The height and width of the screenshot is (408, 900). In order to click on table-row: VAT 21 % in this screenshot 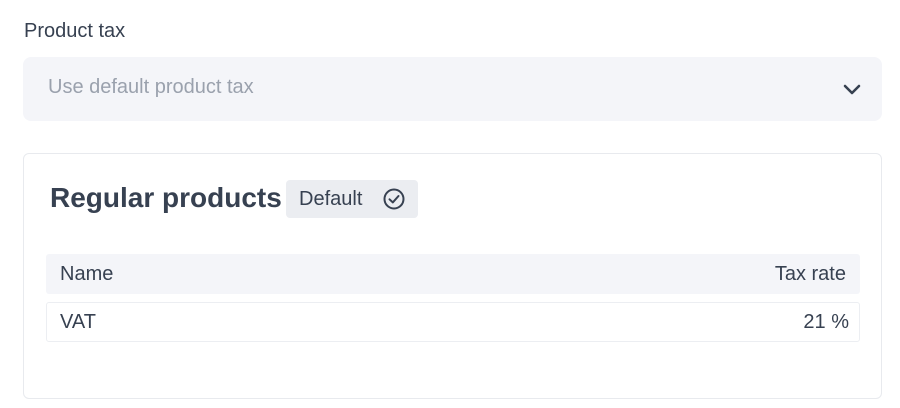, I will do `click(453, 322)`.